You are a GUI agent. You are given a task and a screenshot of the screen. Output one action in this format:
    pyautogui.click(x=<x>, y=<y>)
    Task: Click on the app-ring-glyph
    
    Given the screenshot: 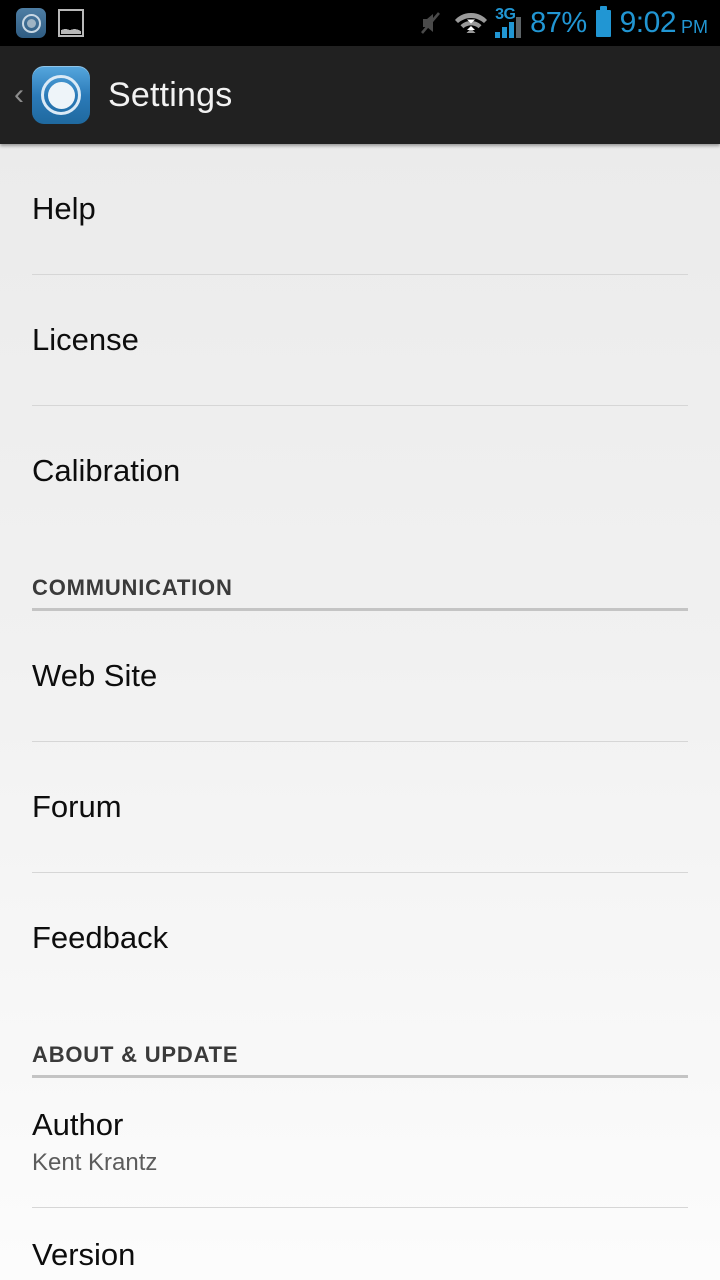 What is the action you would take?
    pyautogui.click(x=31, y=23)
    